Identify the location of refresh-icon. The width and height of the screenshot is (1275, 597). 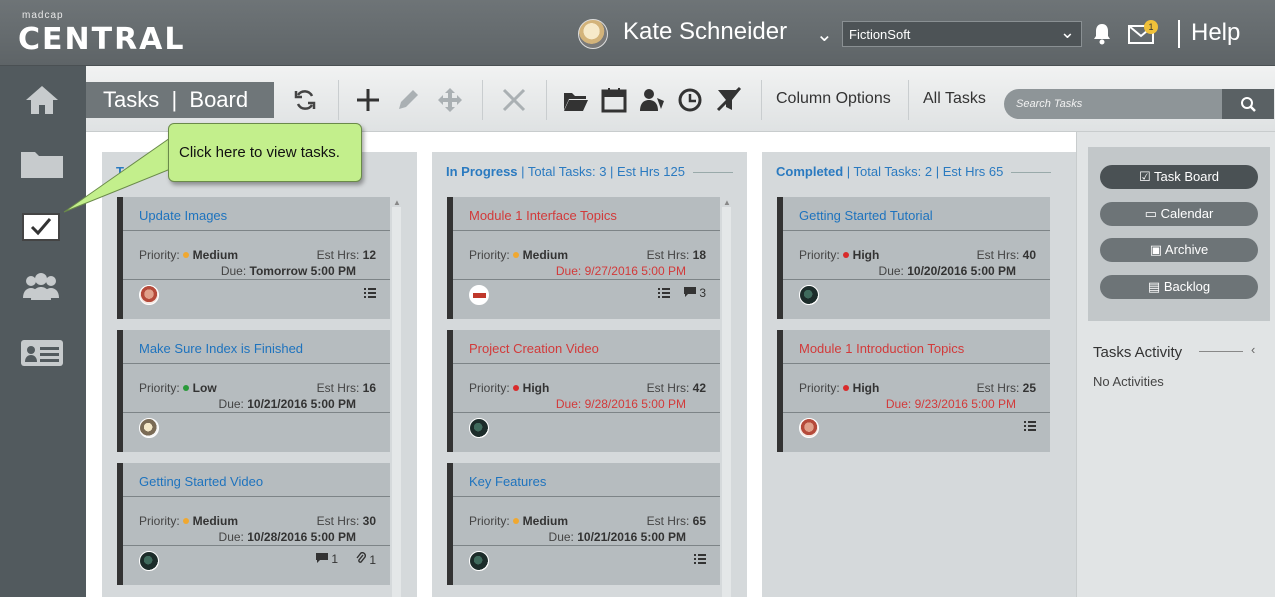
(305, 100).